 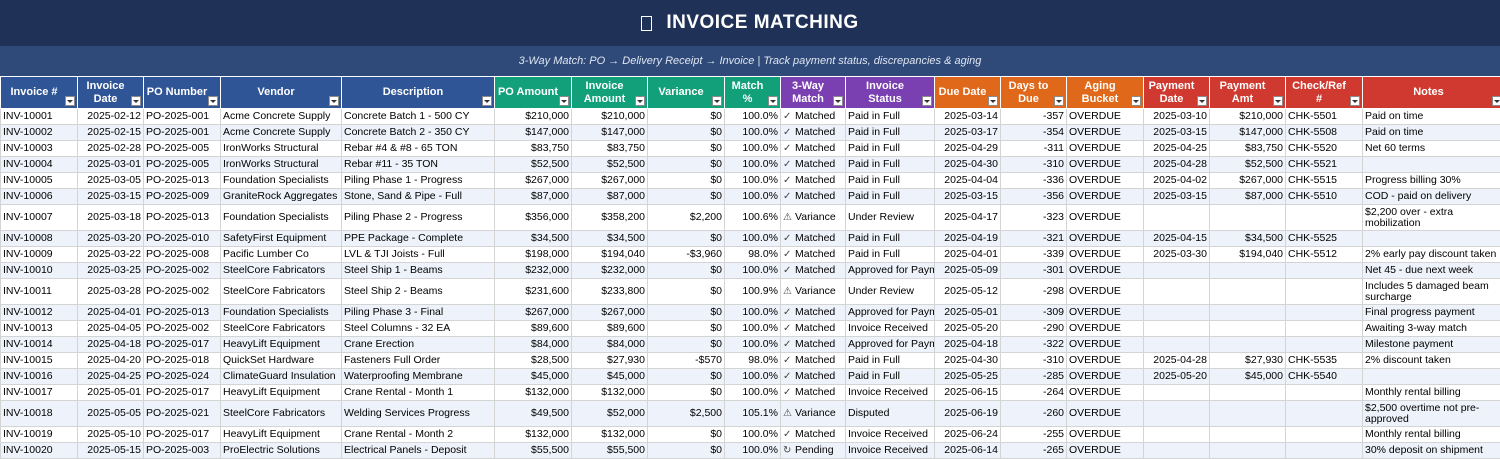 I want to click on vendor-cell: Pacific Lumber Co, so click(x=281, y=255).